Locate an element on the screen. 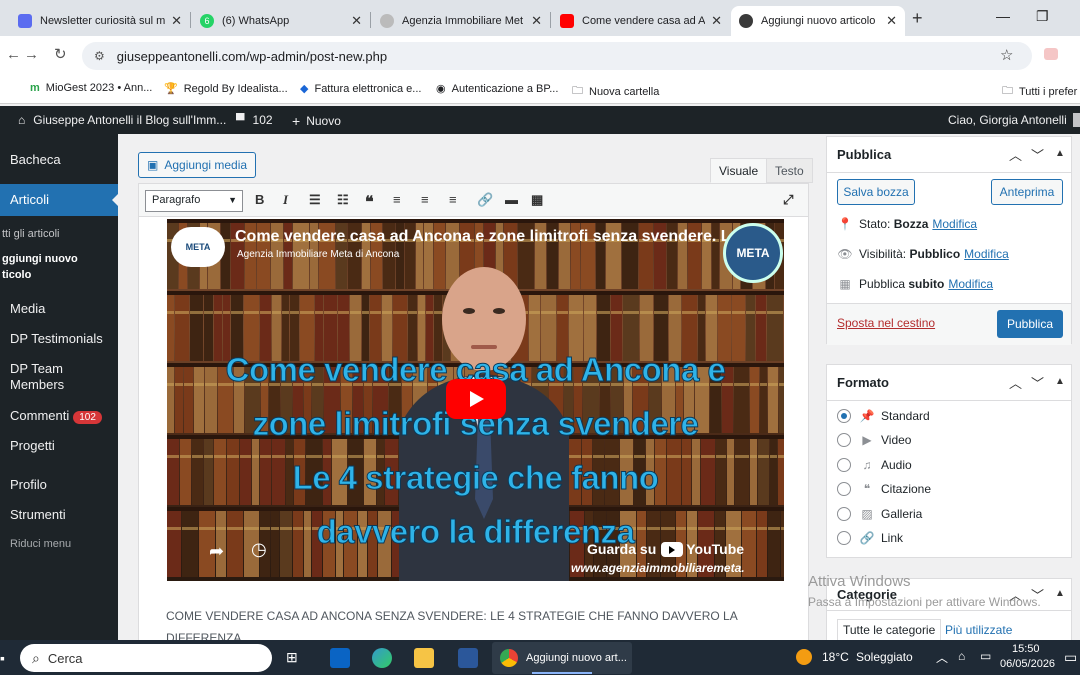 This screenshot has height=675, width=1080. menu-articoli: Articoli is located at coordinates (59, 200).